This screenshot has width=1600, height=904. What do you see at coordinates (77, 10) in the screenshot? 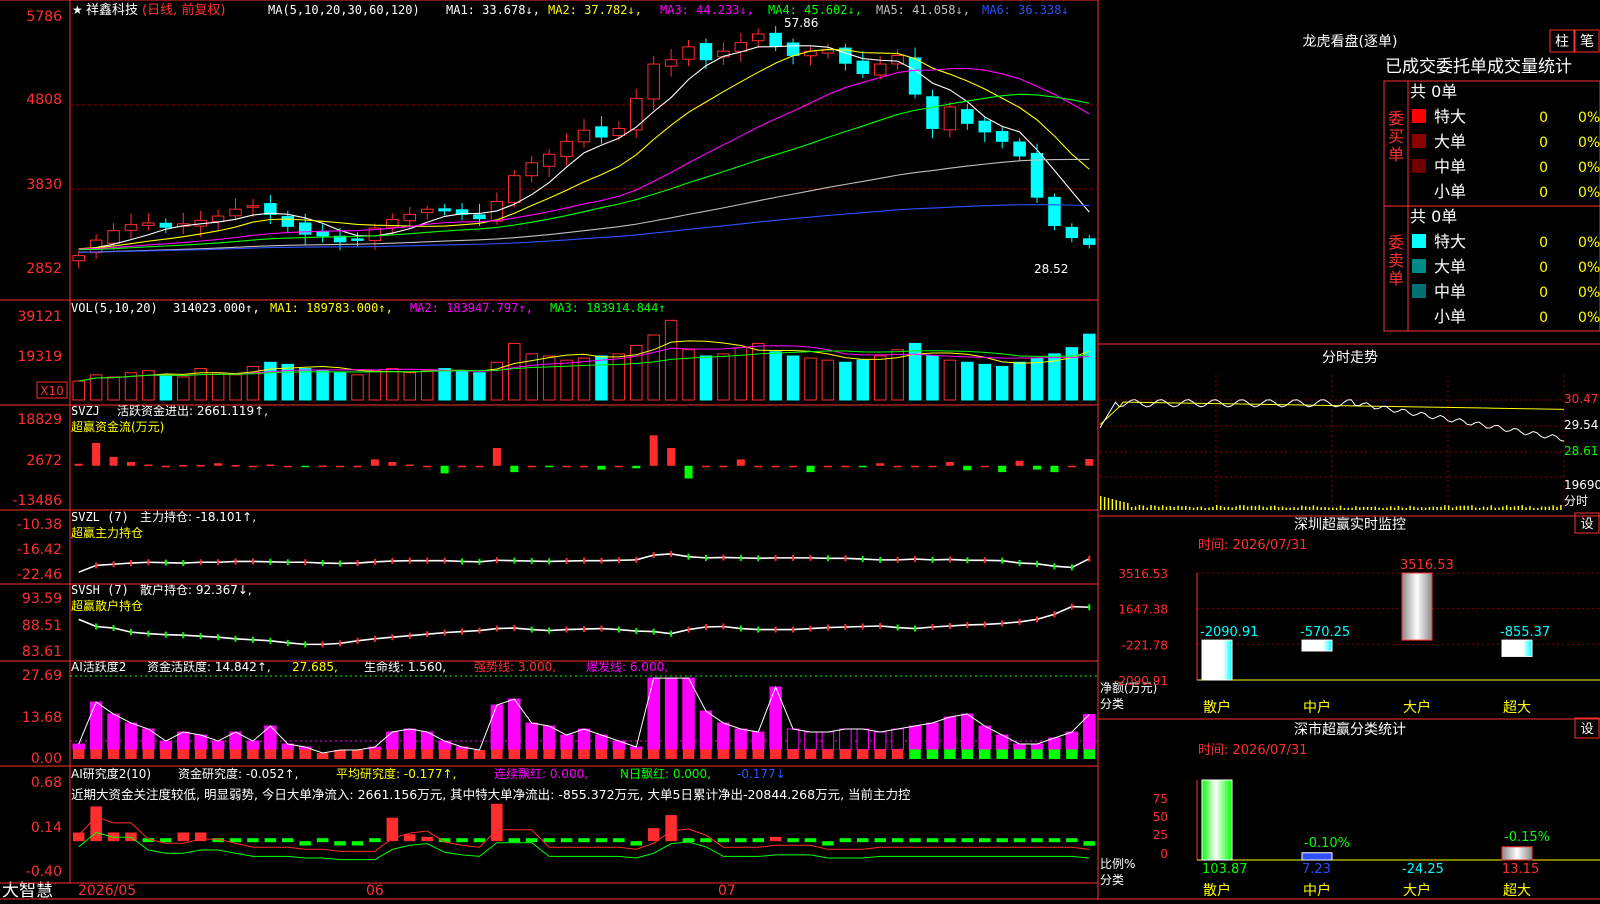
I see `favorite-star-icon: ★` at bounding box center [77, 10].